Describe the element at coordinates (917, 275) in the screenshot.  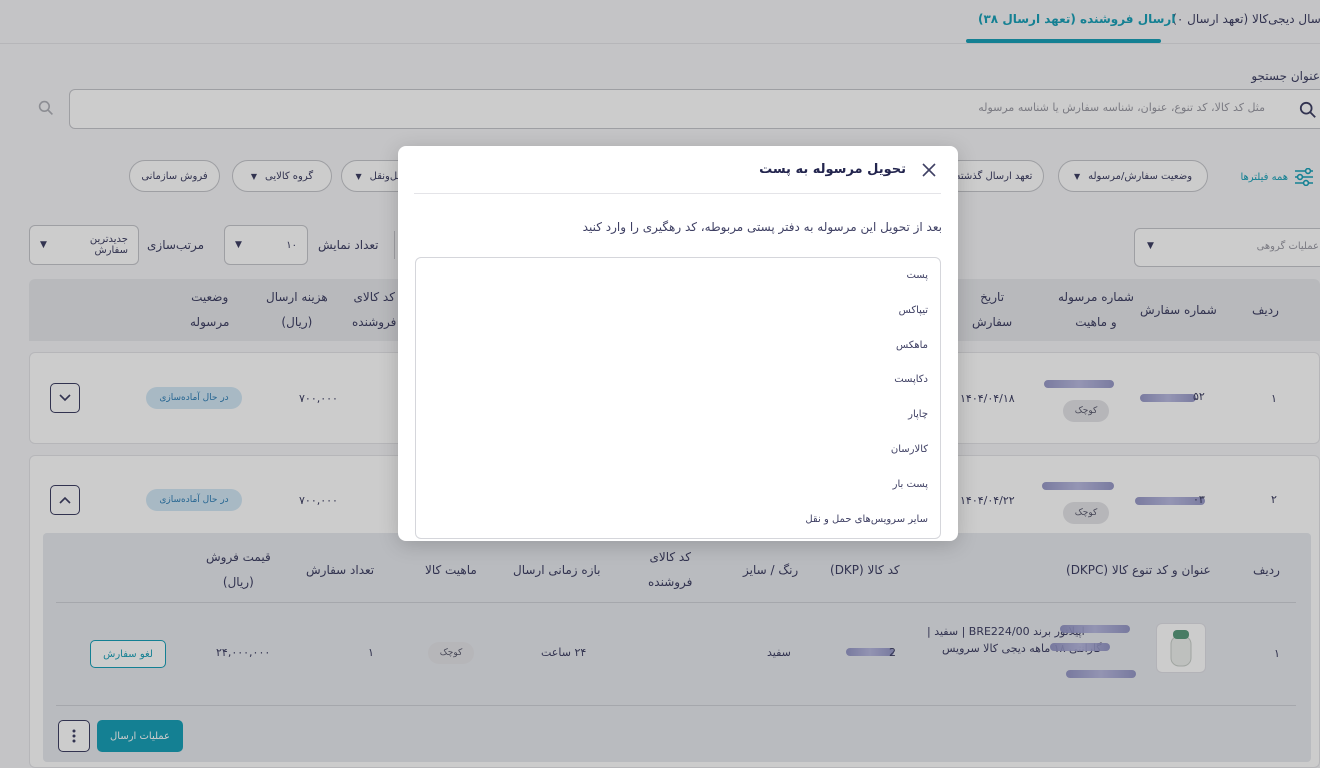
I see `carrier-option: پست` at that location.